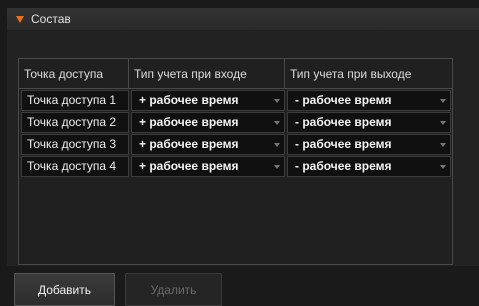  I want to click on access-point-name: Точка доступа 1, so click(75, 100).